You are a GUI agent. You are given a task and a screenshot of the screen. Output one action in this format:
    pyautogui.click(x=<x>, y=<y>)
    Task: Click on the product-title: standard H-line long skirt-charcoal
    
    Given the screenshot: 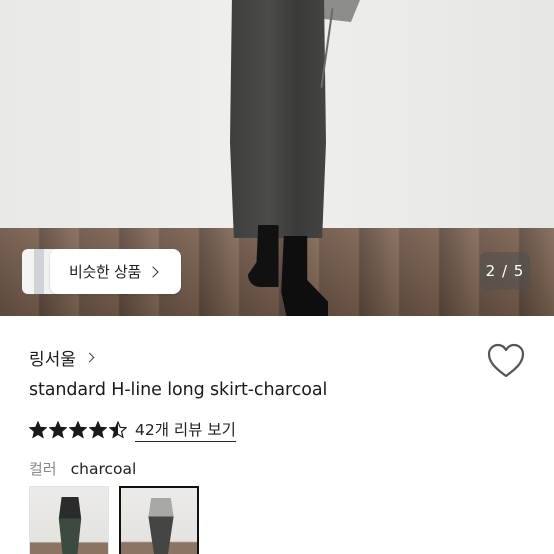 What is the action you would take?
    pyautogui.click(x=178, y=390)
    